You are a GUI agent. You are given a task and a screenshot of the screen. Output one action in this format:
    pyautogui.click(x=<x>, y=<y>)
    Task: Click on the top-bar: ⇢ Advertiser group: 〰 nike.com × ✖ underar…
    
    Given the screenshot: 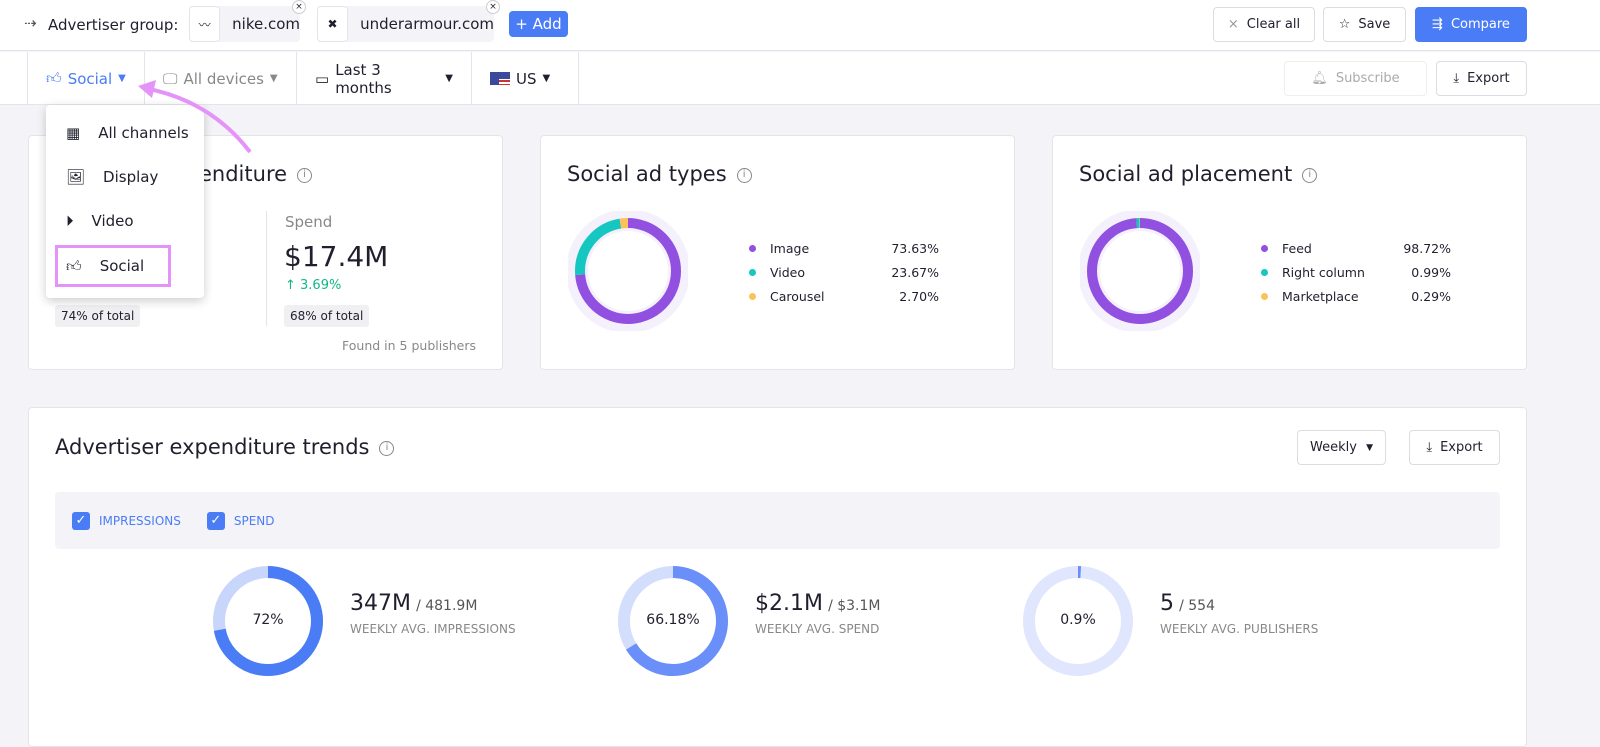 What is the action you would take?
    pyautogui.click(x=800, y=25)
    